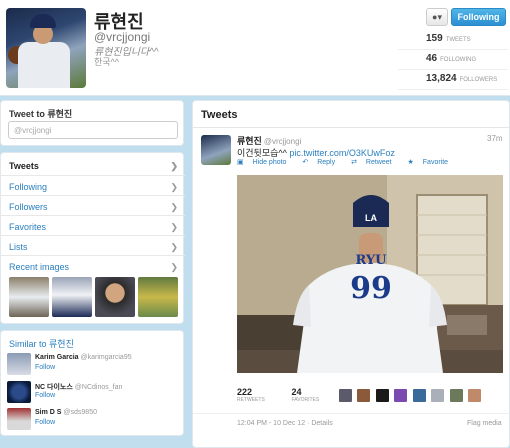 This screenshot has width=510, height=448. I want to click on similar-user-name: Sim D S, so click(48, 412).